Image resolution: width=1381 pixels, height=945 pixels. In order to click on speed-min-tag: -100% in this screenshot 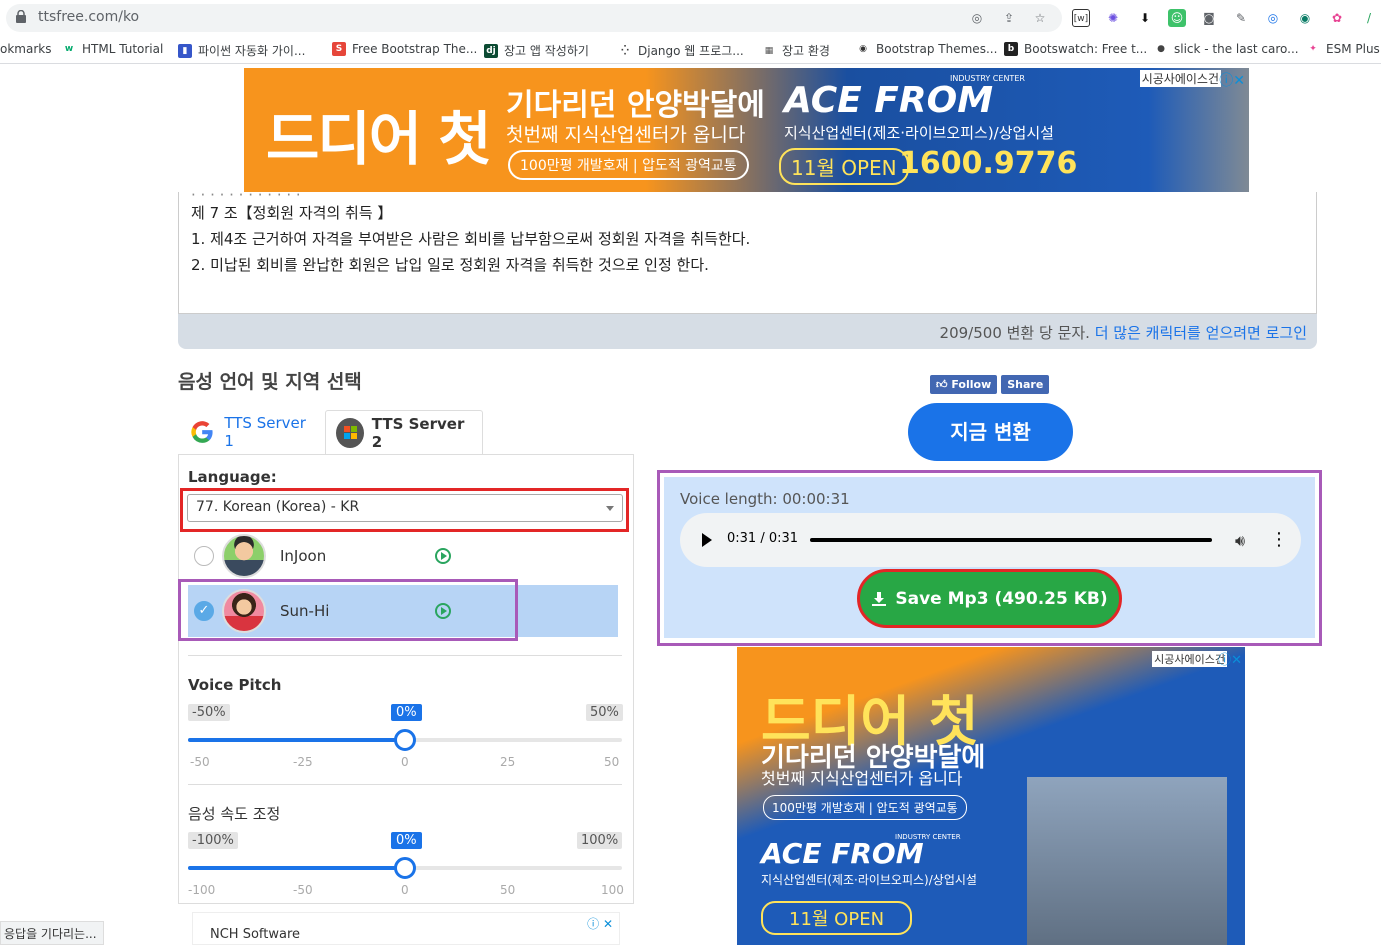, I will do `click(213, 840)`.